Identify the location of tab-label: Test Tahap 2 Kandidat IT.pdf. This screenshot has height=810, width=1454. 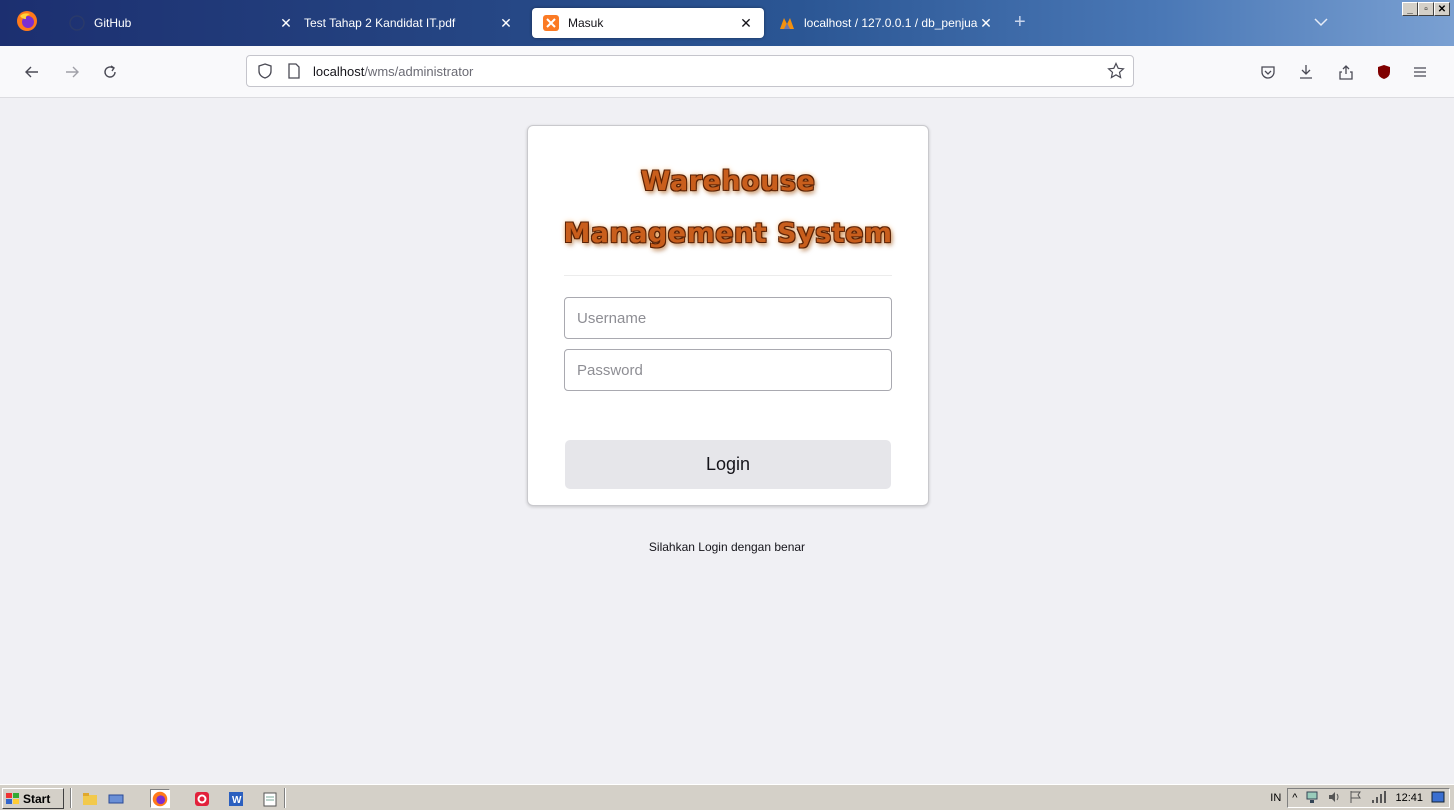
(380, 23).